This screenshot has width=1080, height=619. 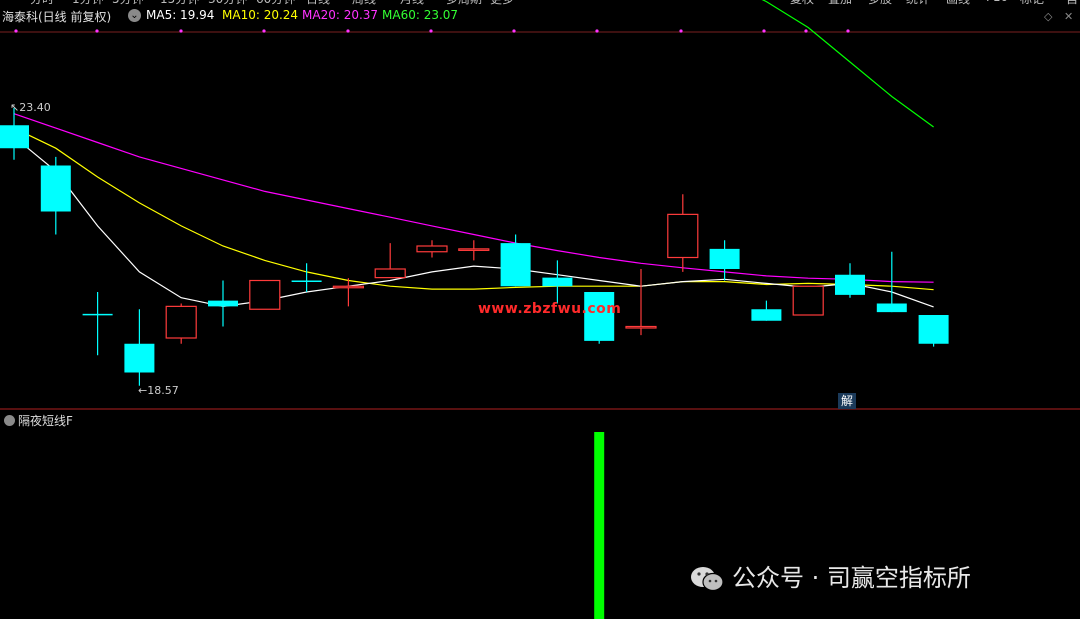 What do you see at coordinates (9, 420) in the screenshot?
I see `chevron-down-icon` at bounding box center [9, 420].